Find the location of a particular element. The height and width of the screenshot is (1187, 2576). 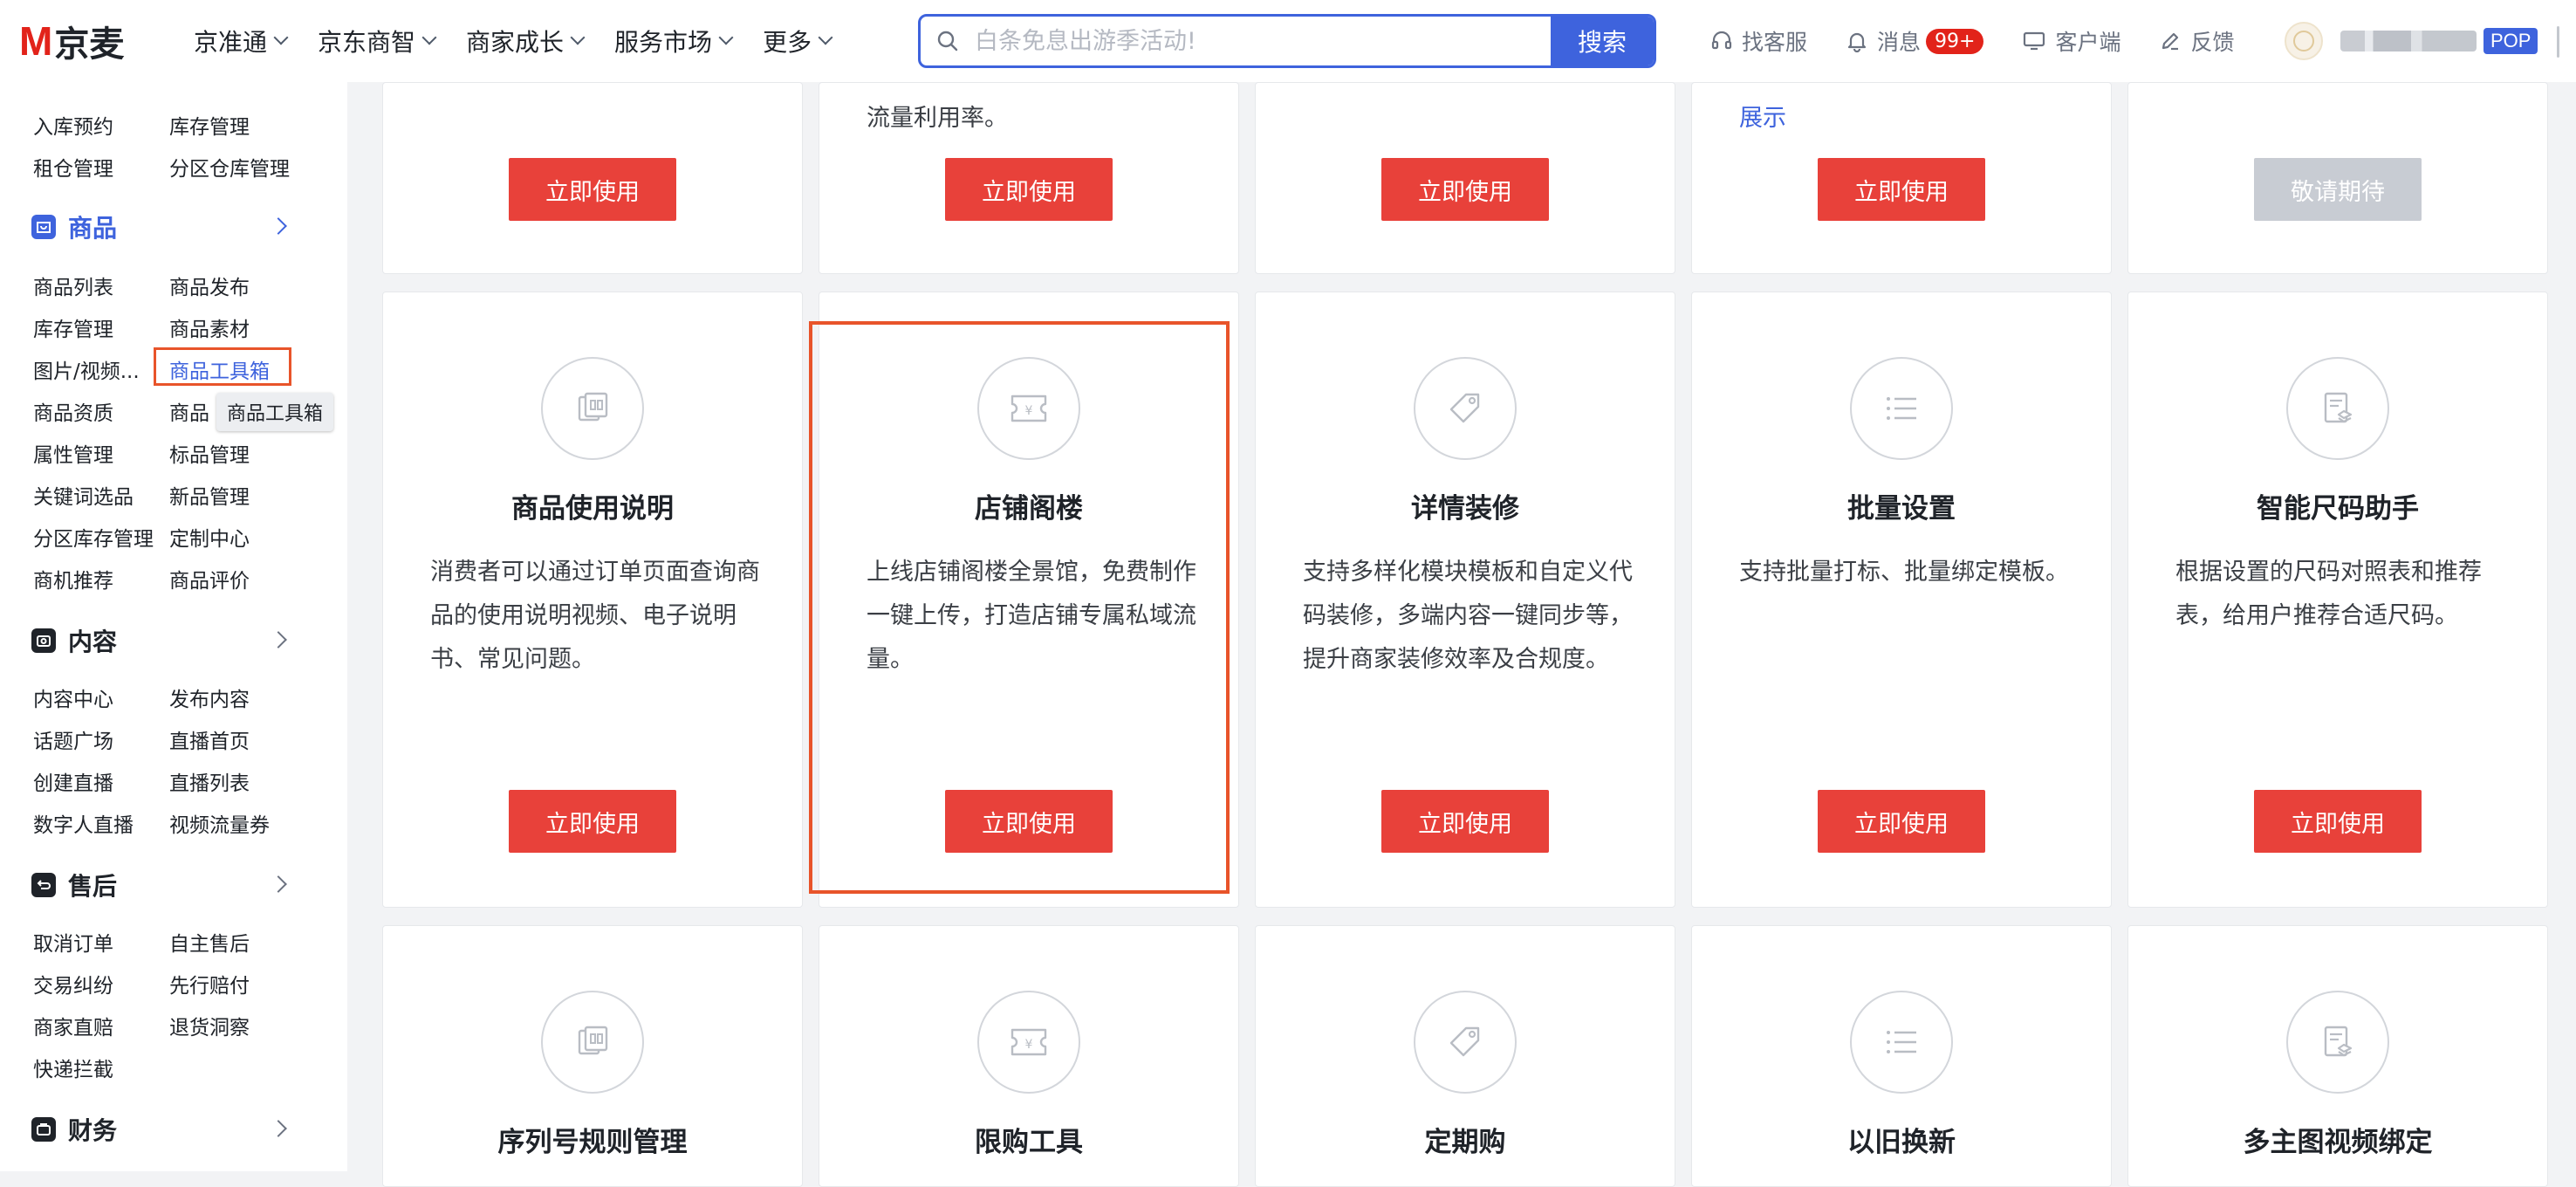

sidebar-link-inventory: 库存管理 is located at coordinates (209, 125).